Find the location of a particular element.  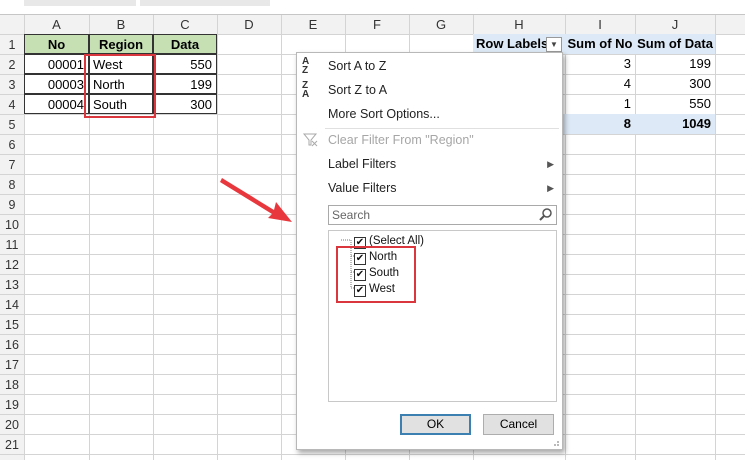

cell-no: 00001 is located at coordinates (56, 64).